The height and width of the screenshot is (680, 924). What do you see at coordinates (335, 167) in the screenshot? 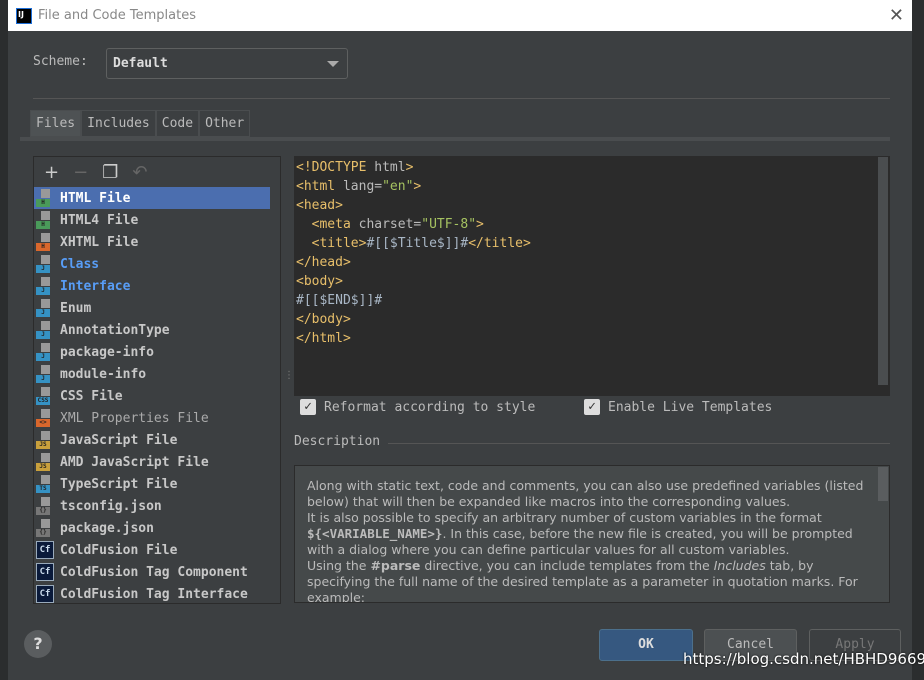
I see `code-token: <!DOCTYPE` at bounding box center [335, 167].